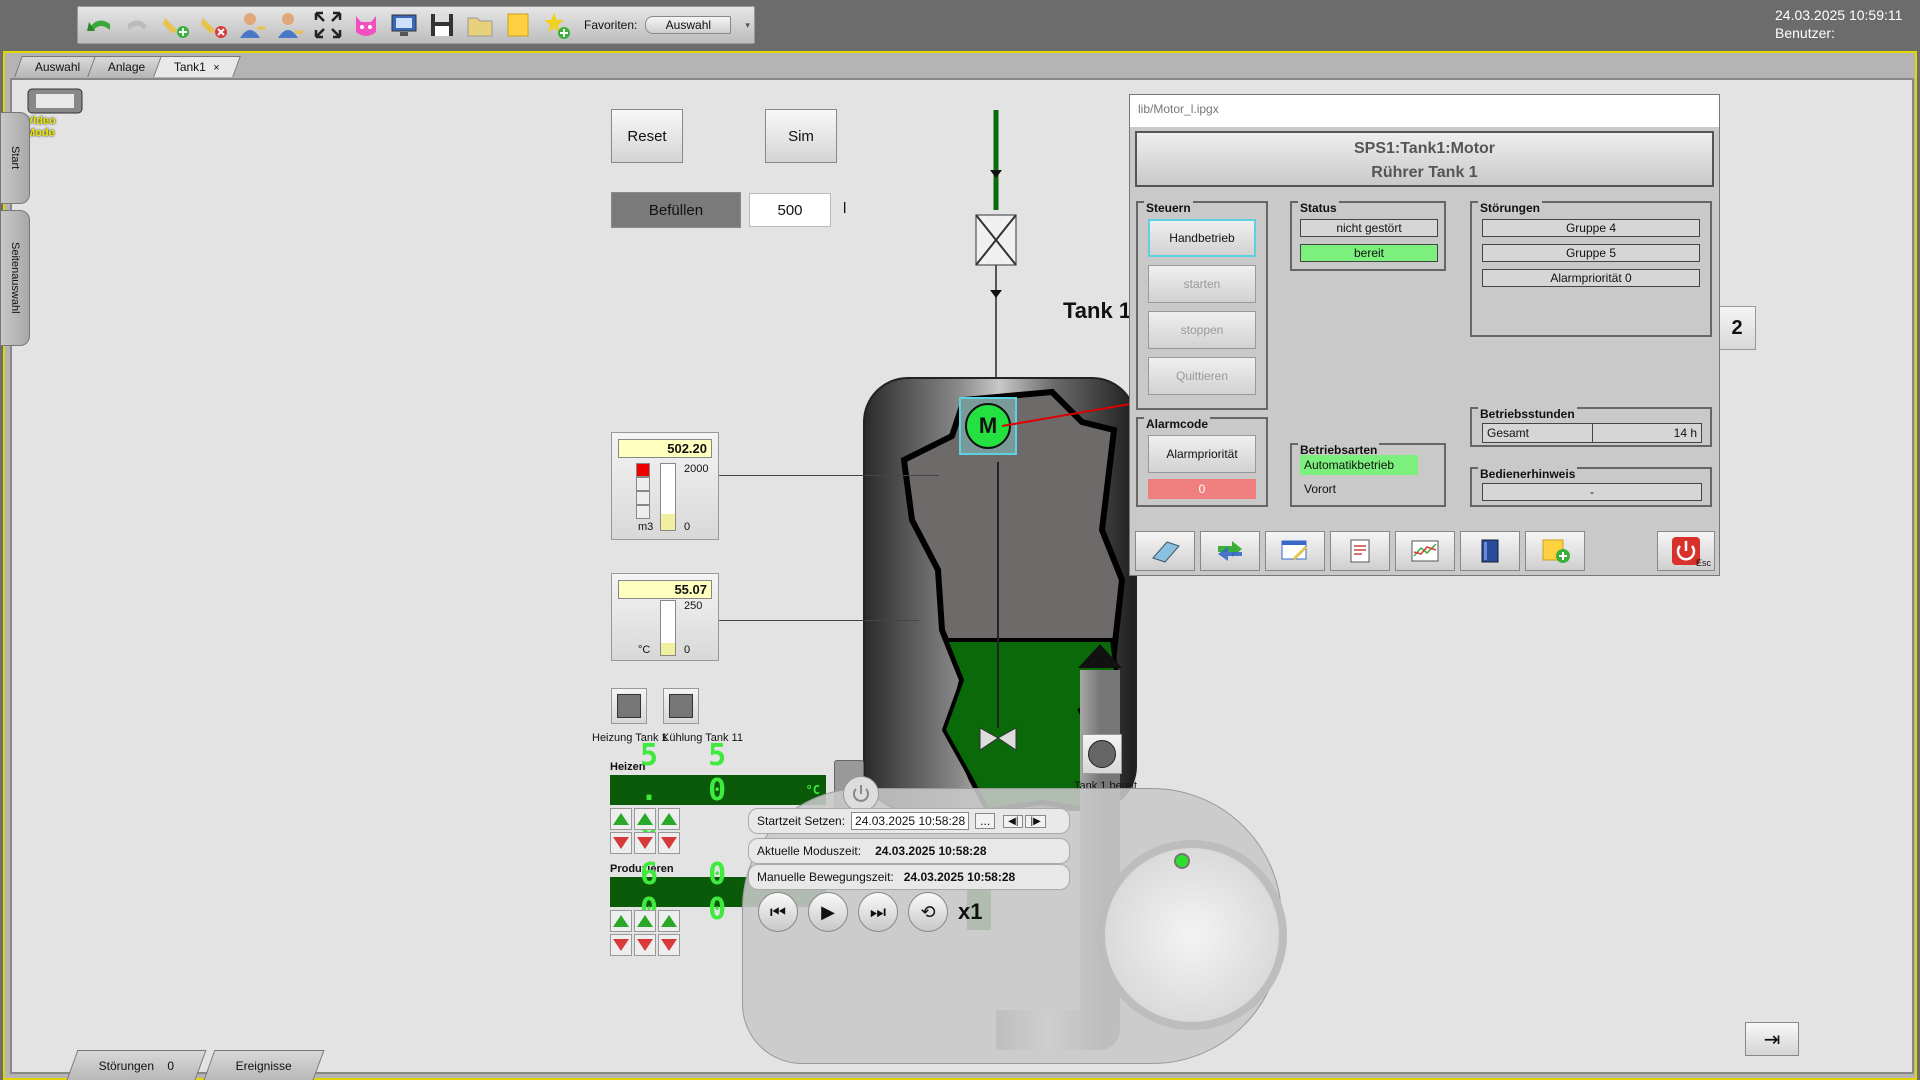 This screenshot has width=1920, height=1080. What do you see at coordinates (878, 912) in the screenshot?
I see `fast-forward-button: ⏭` at bounding box center [878, 912].